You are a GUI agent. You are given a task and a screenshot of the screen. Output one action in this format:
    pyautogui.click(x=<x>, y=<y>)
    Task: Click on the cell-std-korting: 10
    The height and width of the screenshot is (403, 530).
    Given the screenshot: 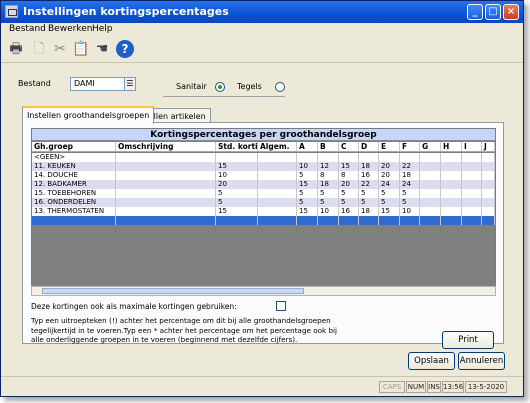 What is the action you would take?
    pyautogui.click(x=237, y=175)
    